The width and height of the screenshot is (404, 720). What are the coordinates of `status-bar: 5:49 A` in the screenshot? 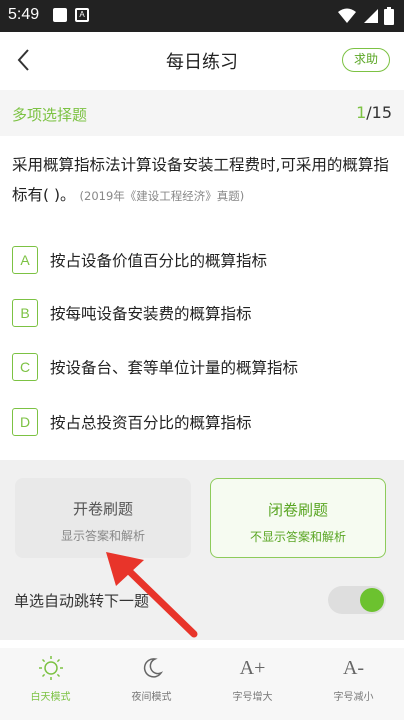 It's located at (202, 16).